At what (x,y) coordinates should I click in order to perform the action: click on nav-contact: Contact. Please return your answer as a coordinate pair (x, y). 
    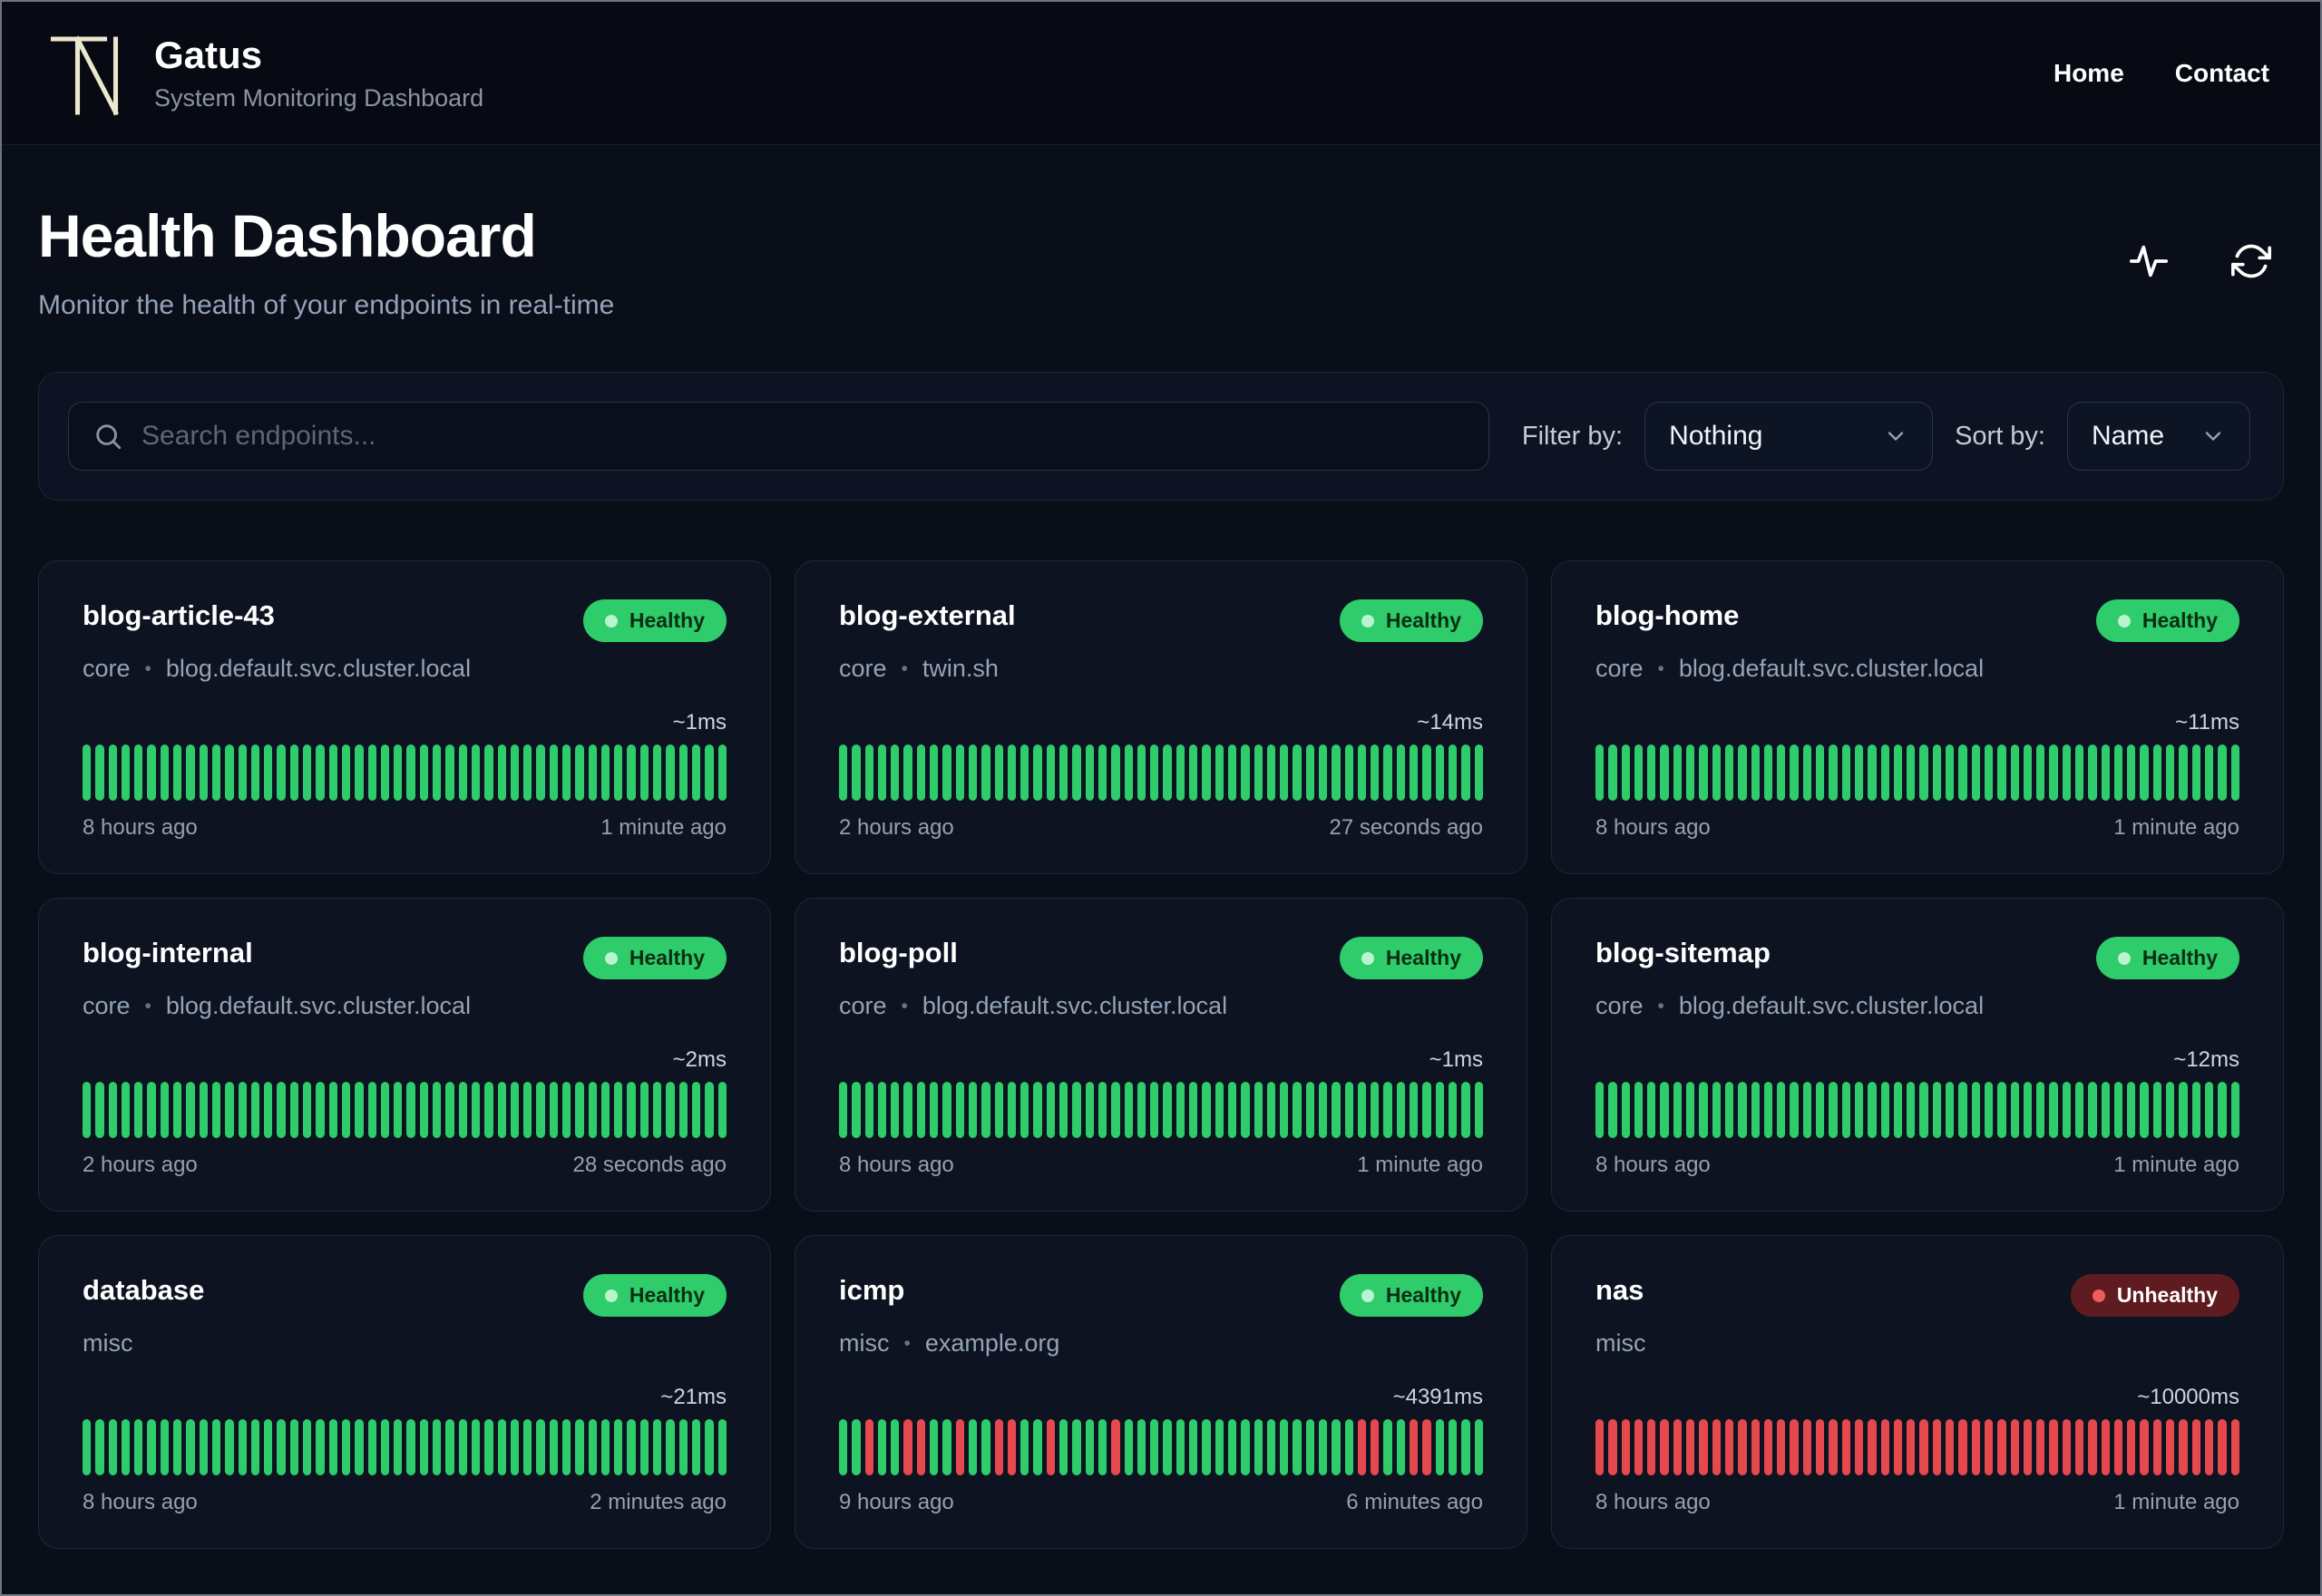
    Looking at the image, I should click on (2222, 73).